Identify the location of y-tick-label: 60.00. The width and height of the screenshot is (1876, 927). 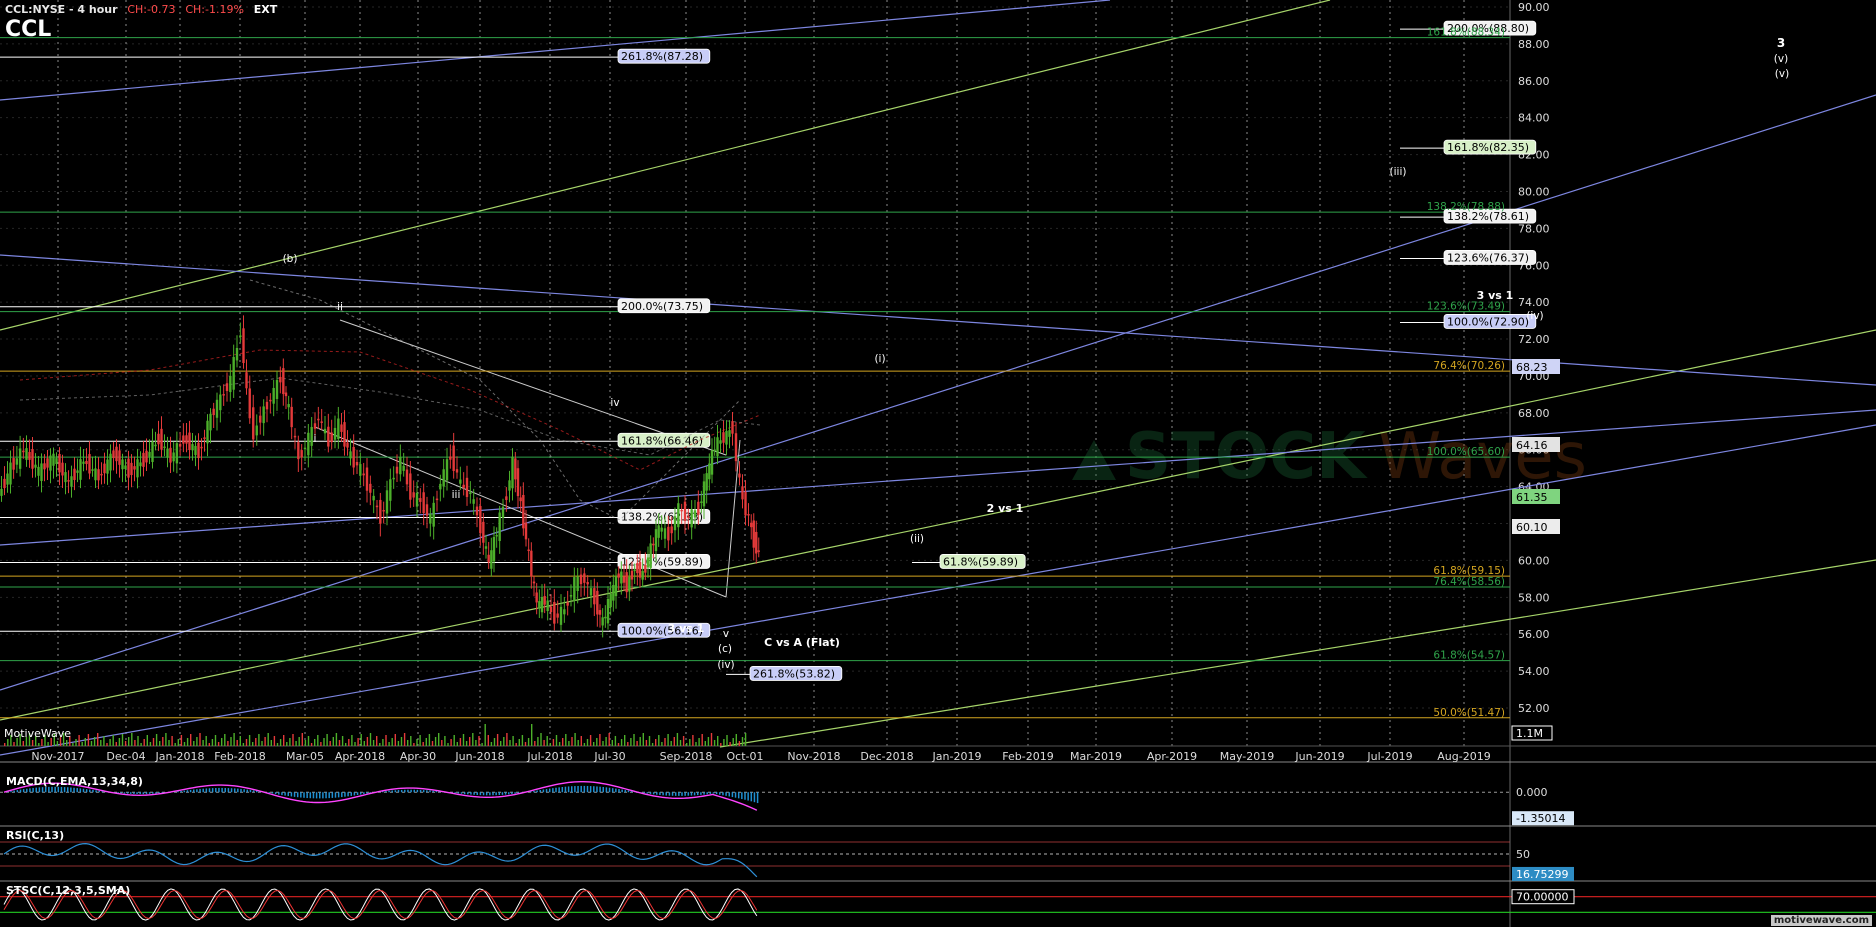
(1534, 560).